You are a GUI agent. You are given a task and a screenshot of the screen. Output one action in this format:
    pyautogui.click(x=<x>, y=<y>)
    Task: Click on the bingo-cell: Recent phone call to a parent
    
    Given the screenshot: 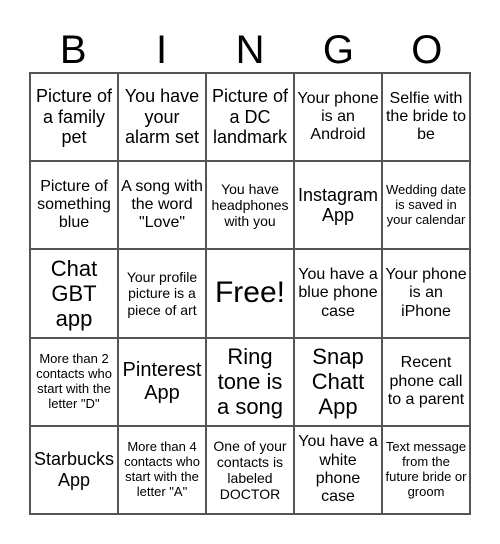 What is the action you would take?
    pyautogui.click(x=427, y=382)
    